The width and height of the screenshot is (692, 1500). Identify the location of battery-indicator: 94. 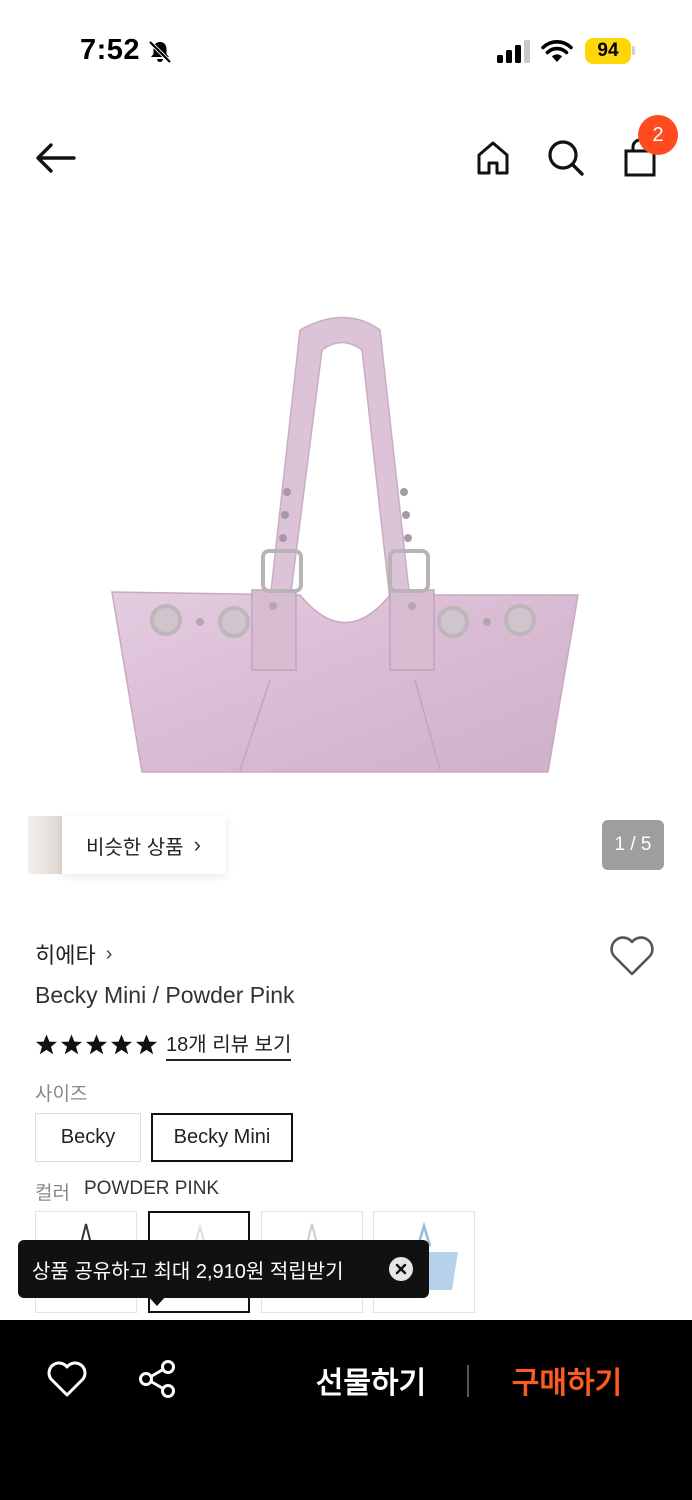
(608, 51).